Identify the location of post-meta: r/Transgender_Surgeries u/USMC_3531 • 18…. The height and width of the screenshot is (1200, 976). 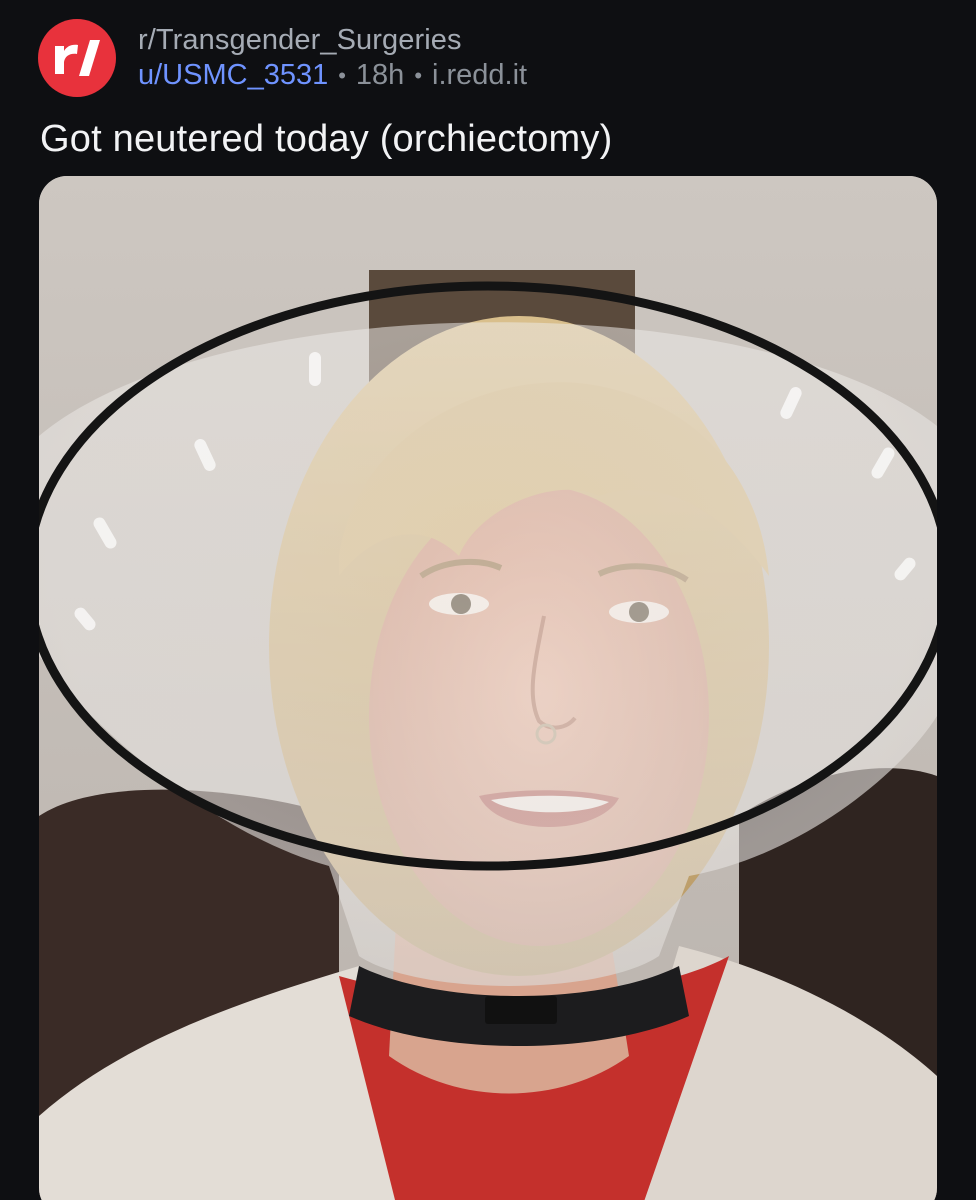
(332, 58).